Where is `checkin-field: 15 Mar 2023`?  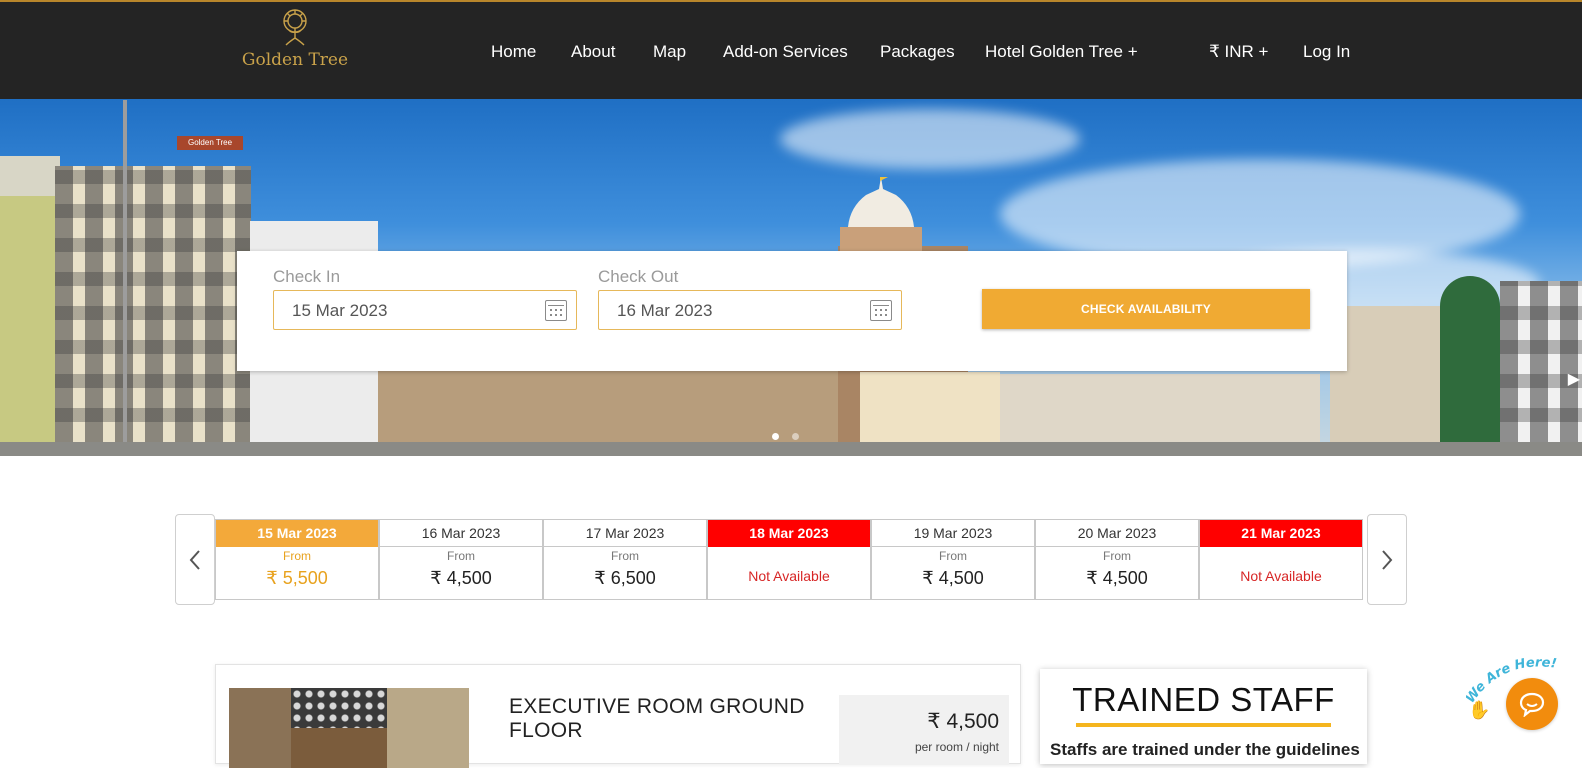
checkin-field: 15 Mar 2023 is located at coordinates (425, 310).